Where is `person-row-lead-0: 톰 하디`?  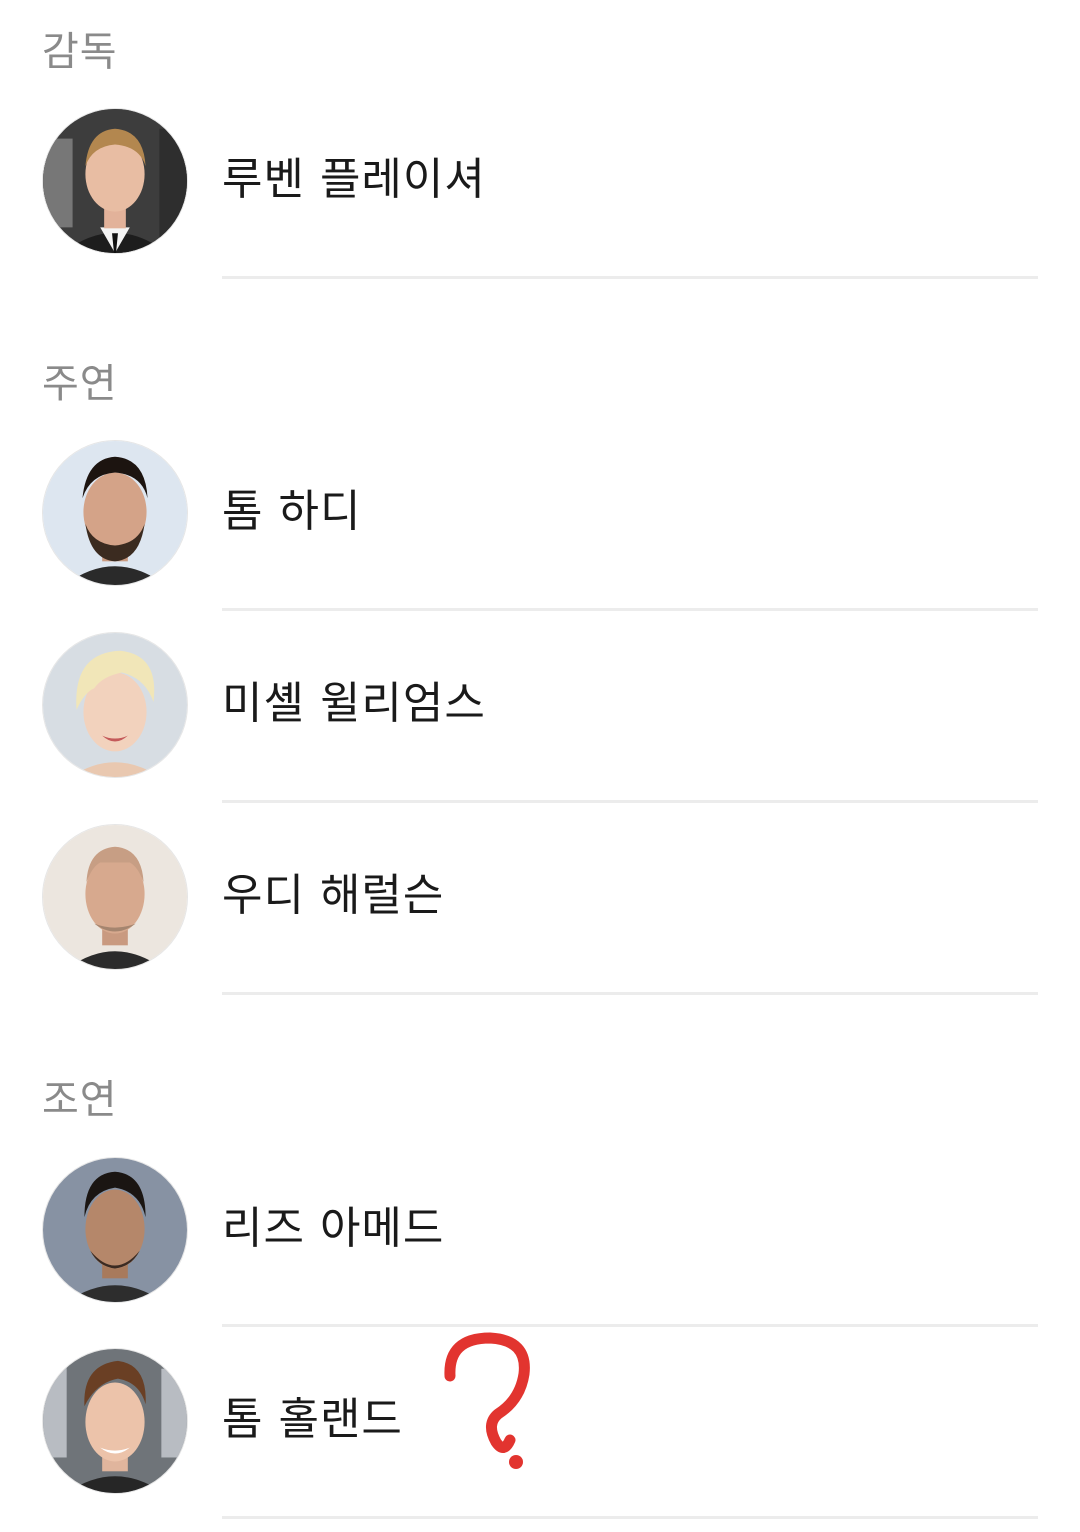
person-row-lead-0: 톰 하디 is located at coordinates (540, 515).